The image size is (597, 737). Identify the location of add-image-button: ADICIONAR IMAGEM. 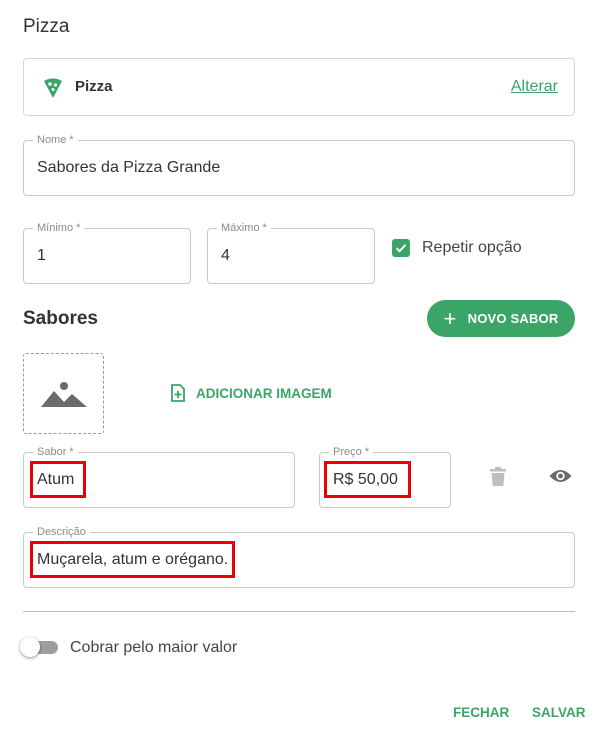
(251, 393).